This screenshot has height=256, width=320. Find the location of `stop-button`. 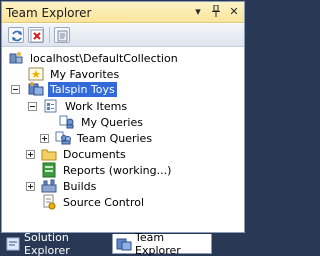

stop-button is located at coordinates (36, 35).